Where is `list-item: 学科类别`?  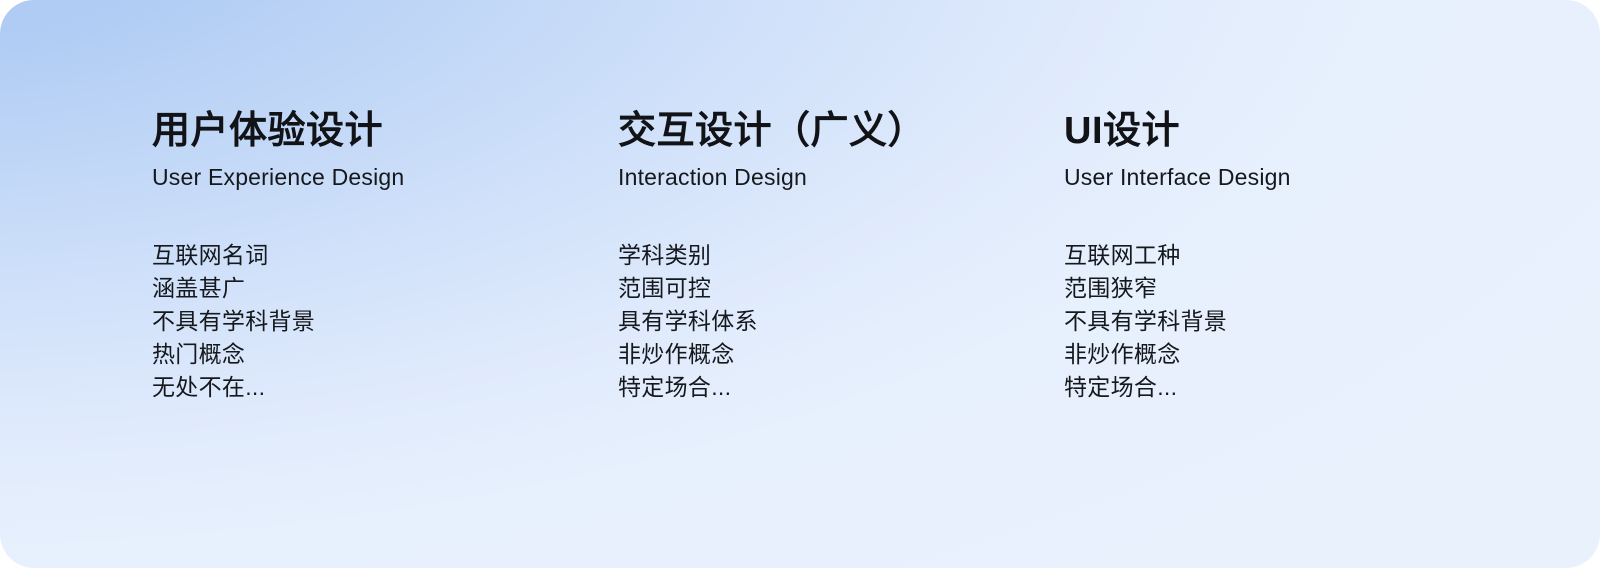 list-item: 学科类别 is located at coordinates (665, 255).